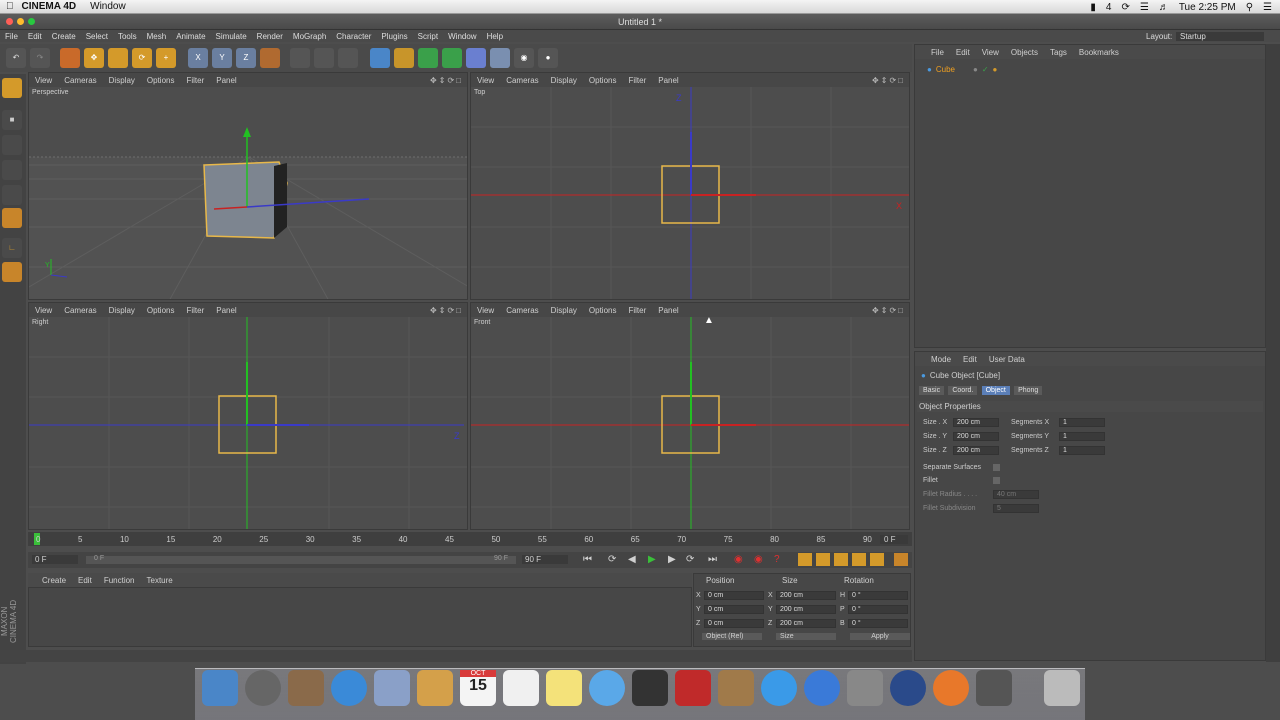 Image resolution: width=1280 pixels, height=720 pixels. Describe the element at coordinates (452, 58) in the screenshot. I see `array-icon` at that location.